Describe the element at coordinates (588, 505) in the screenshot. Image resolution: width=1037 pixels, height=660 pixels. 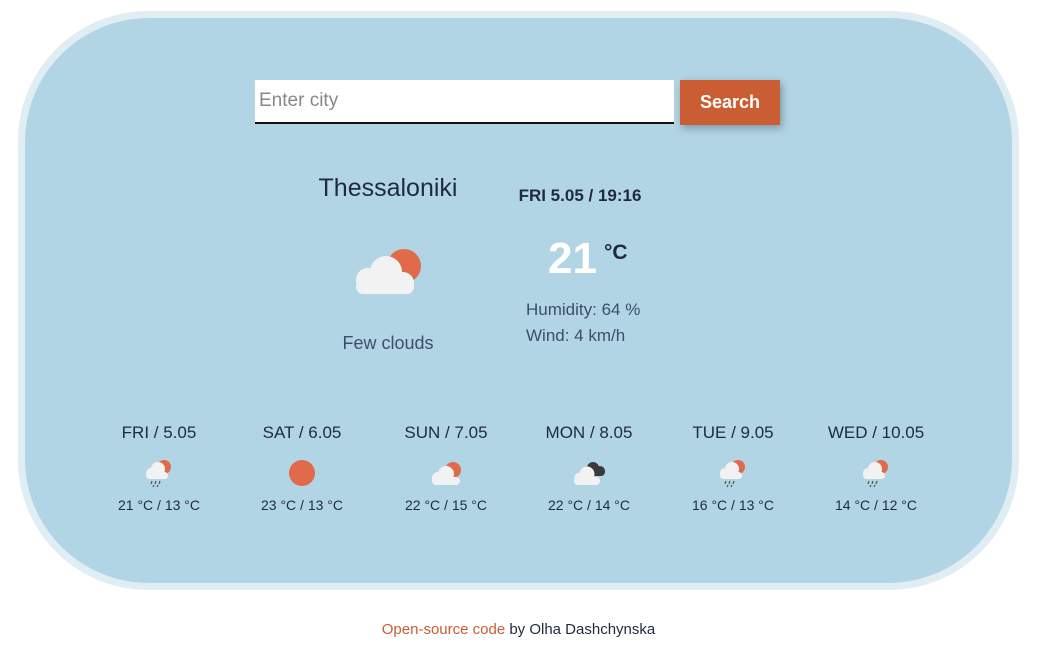
I see `forecast-temps: 22 °C / 14 °C` at that location.